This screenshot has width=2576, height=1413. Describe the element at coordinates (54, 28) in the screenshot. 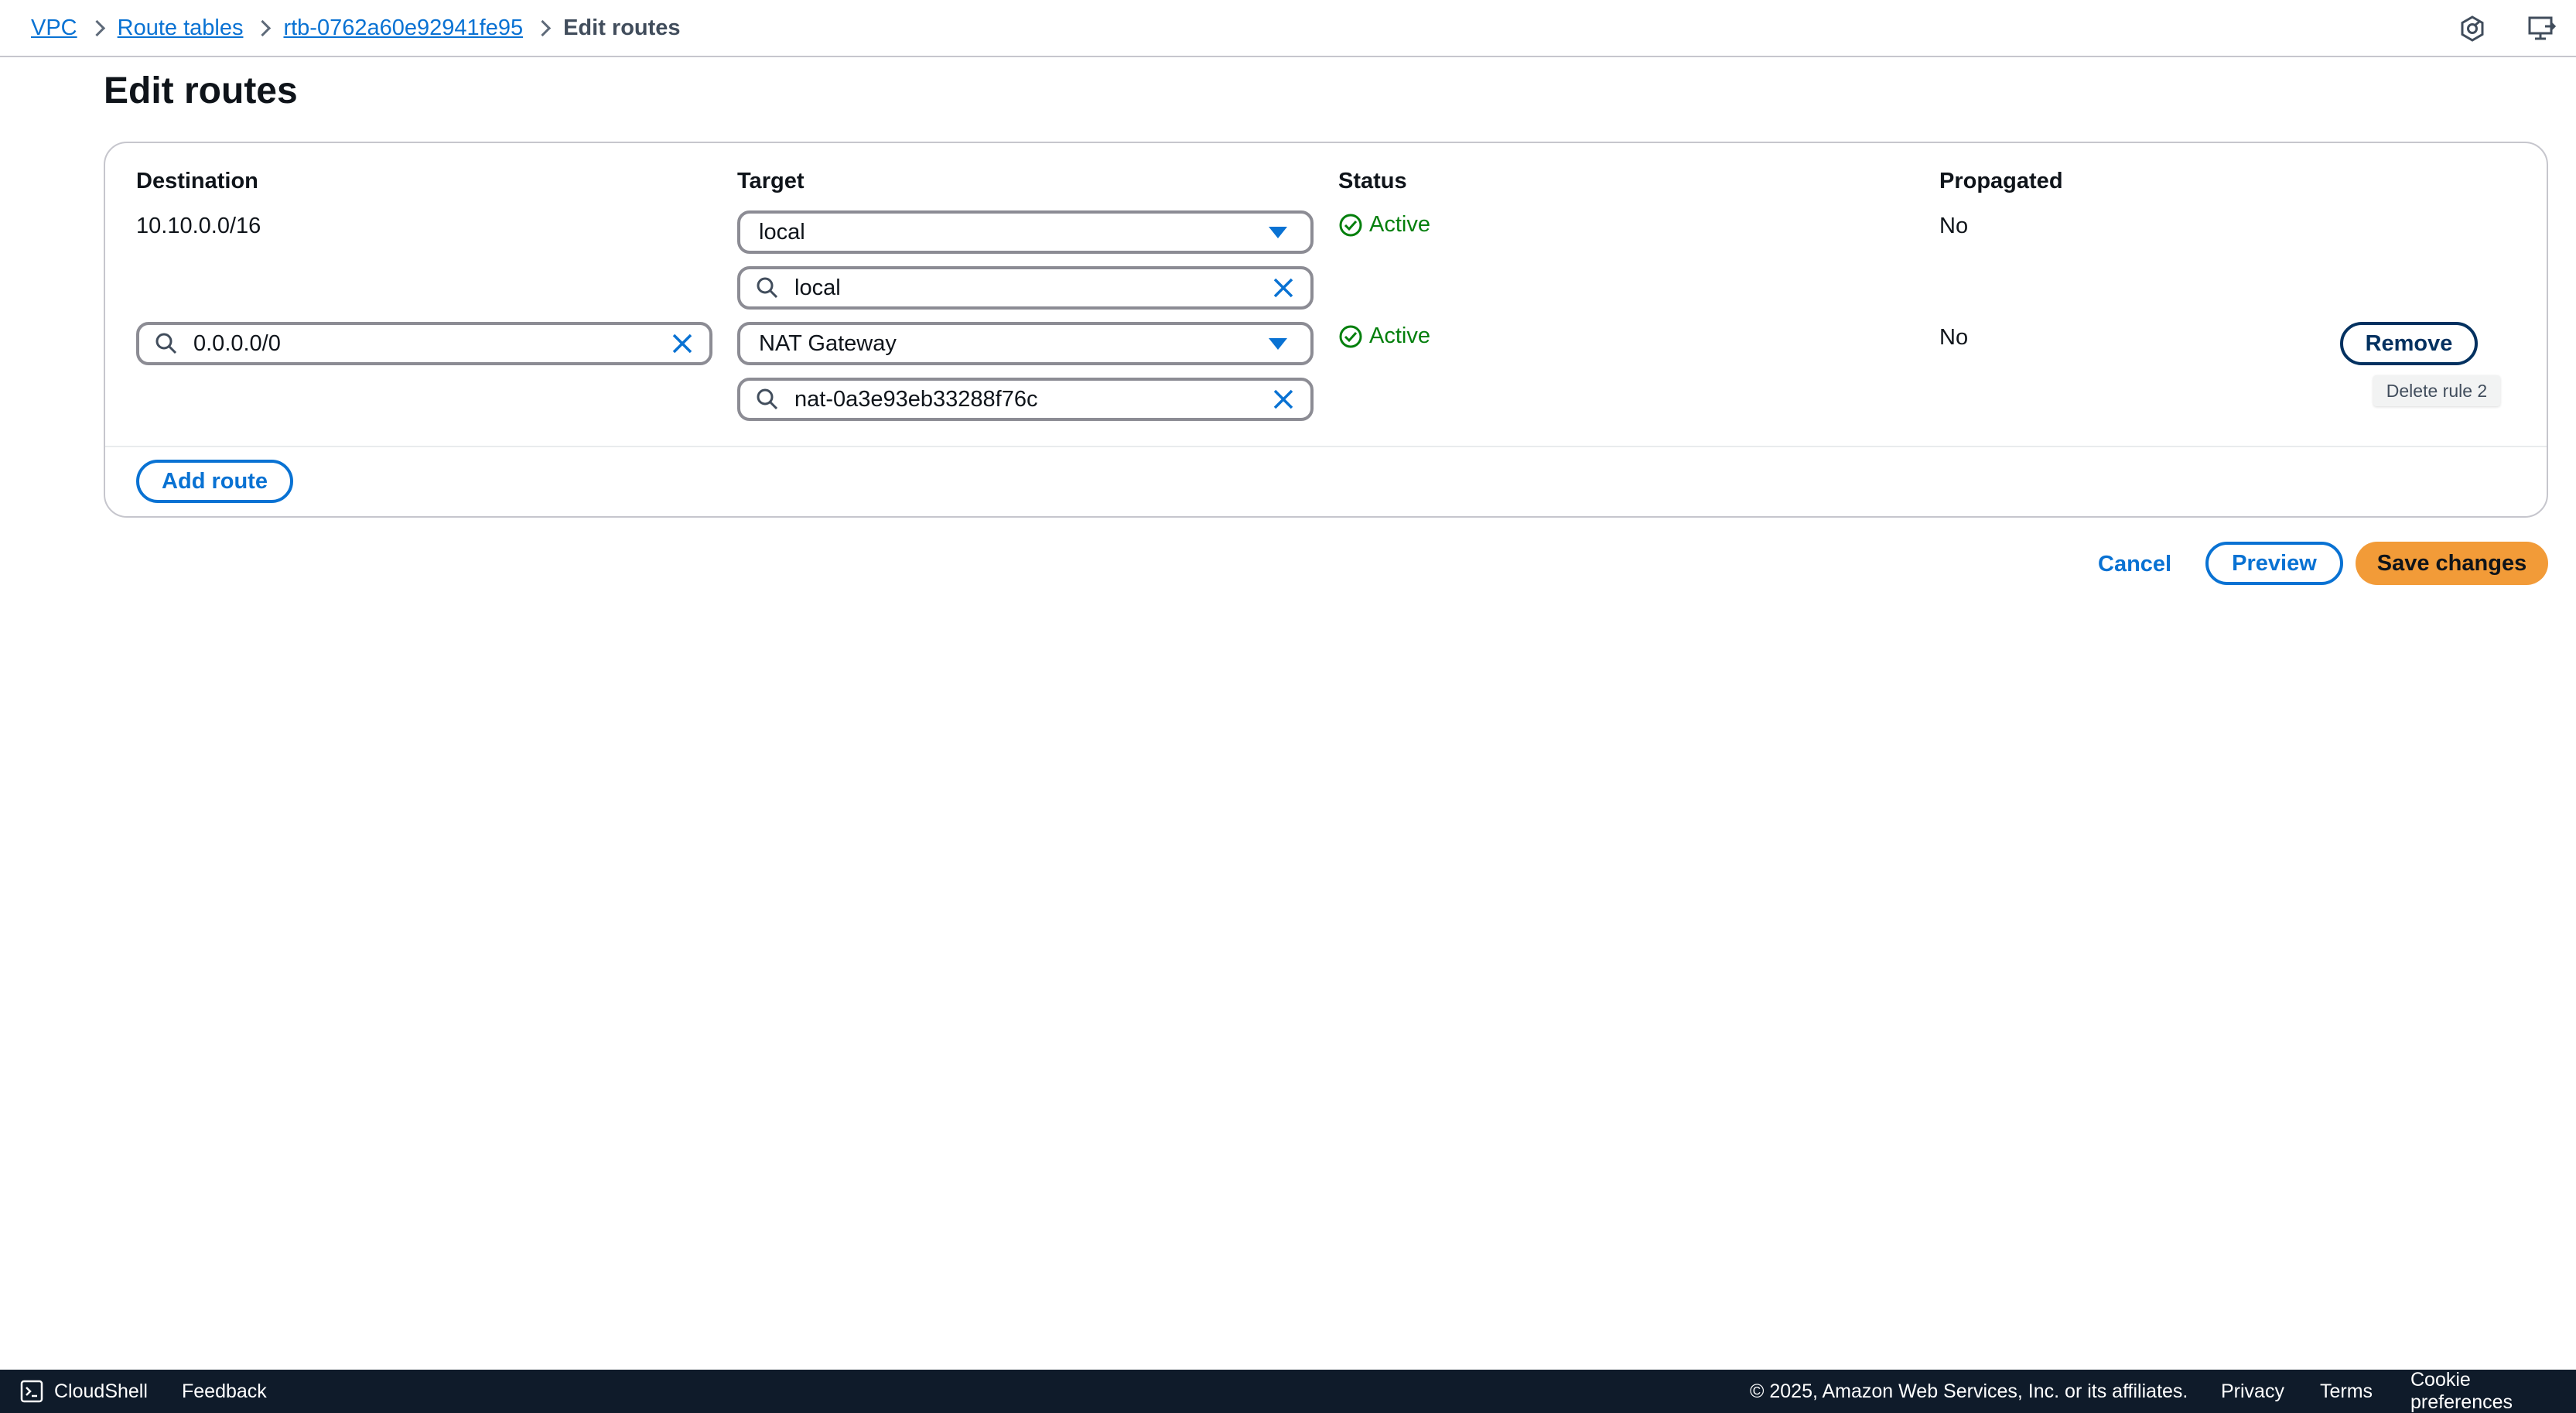

I see `breadcrumb-vpc: VPC` at that location.